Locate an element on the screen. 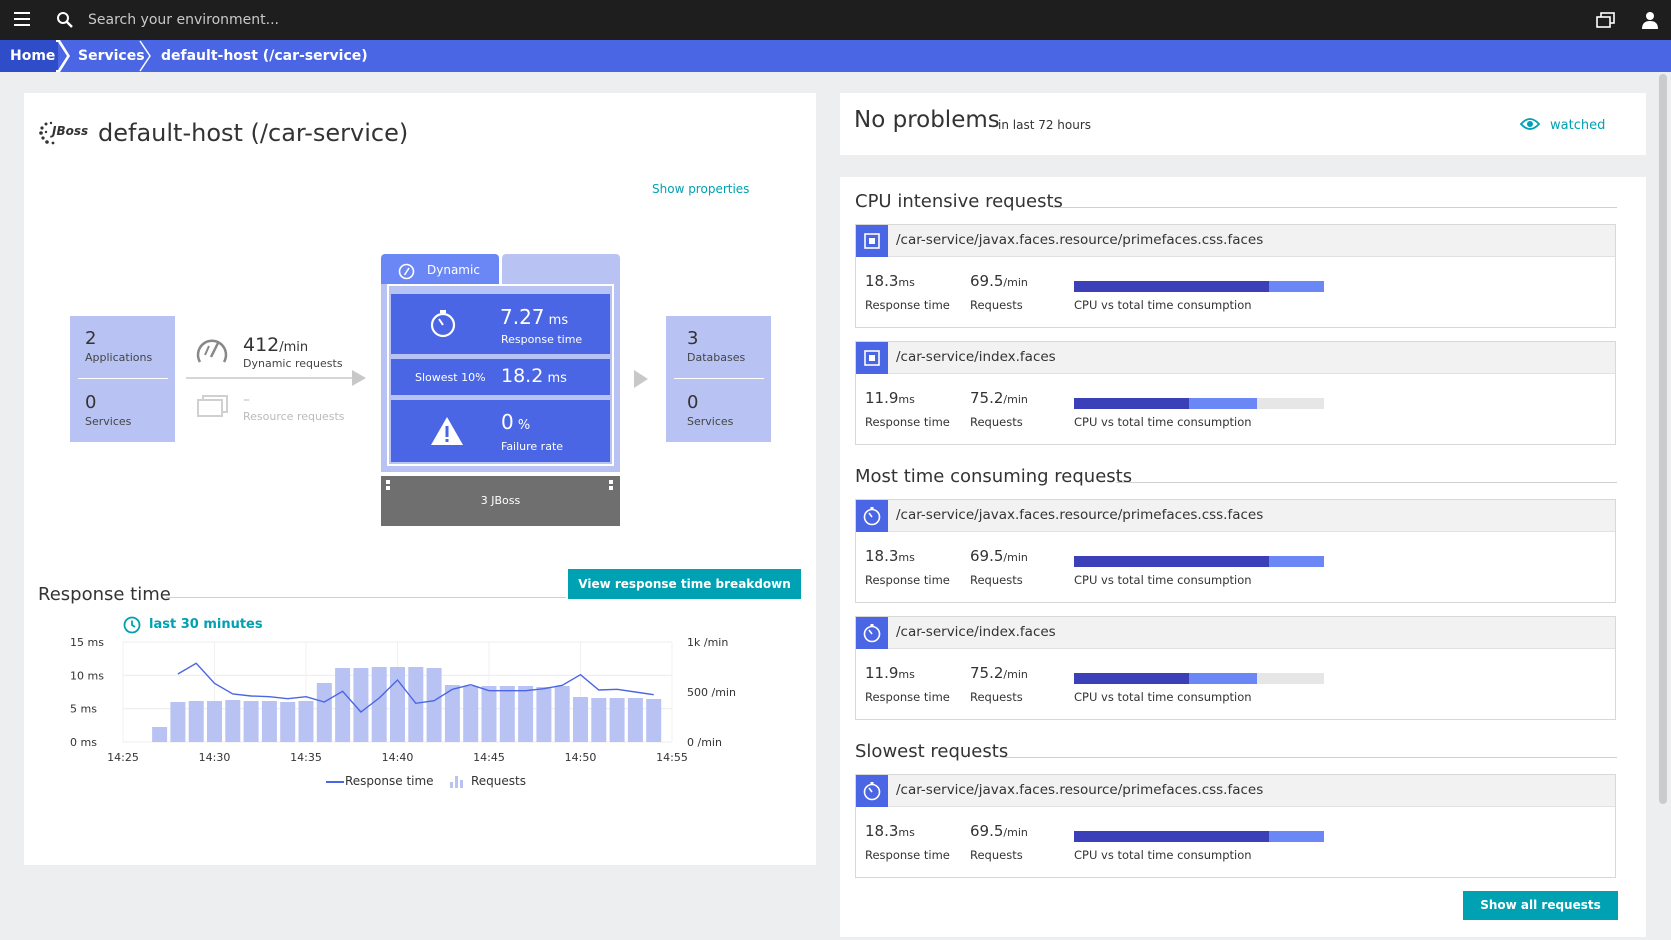 This screenshot has height=940, width=1671. y-left-tick: 0 ms is located at coordinates (83, 742).